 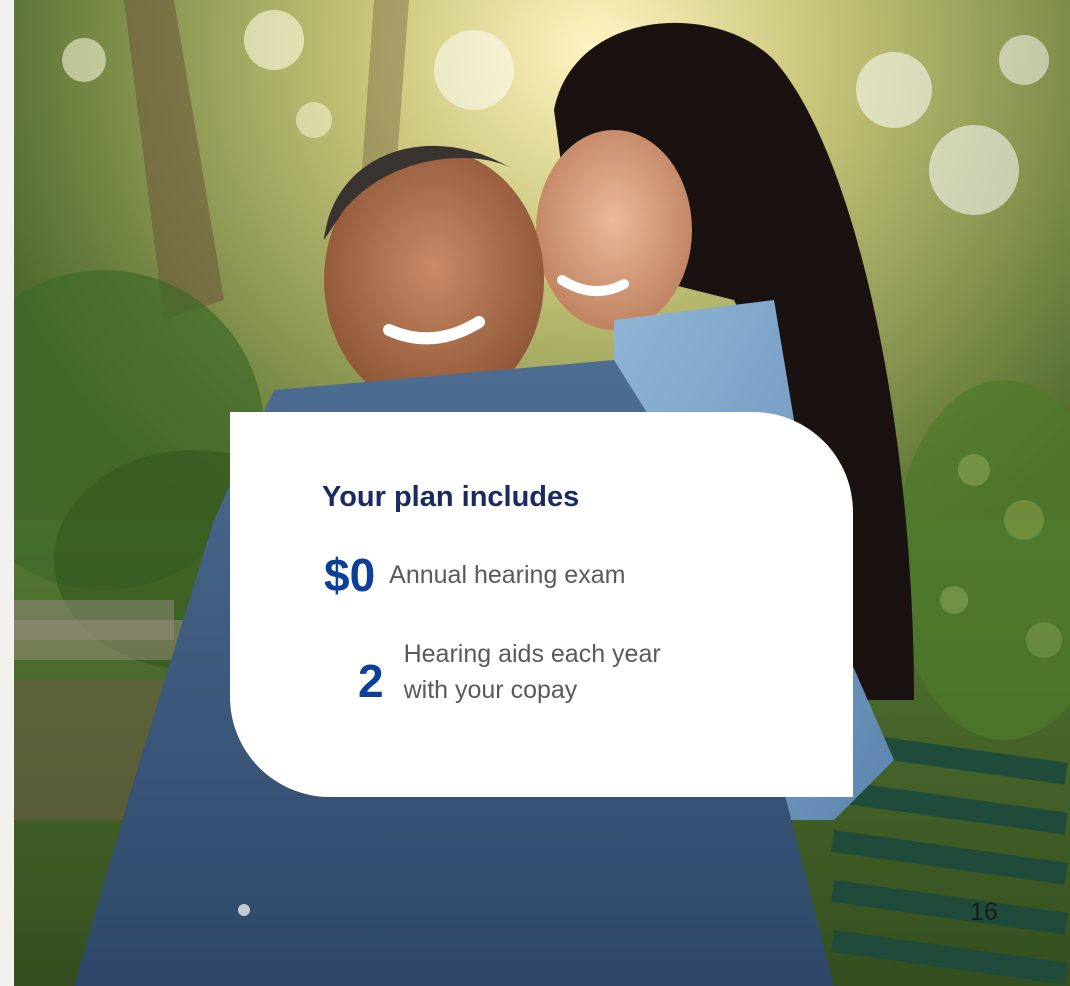 What do you see at coordinates (451, 497) in the screenshot?
I see `card-title: Your plan includes` at bounding box center [451, 497].